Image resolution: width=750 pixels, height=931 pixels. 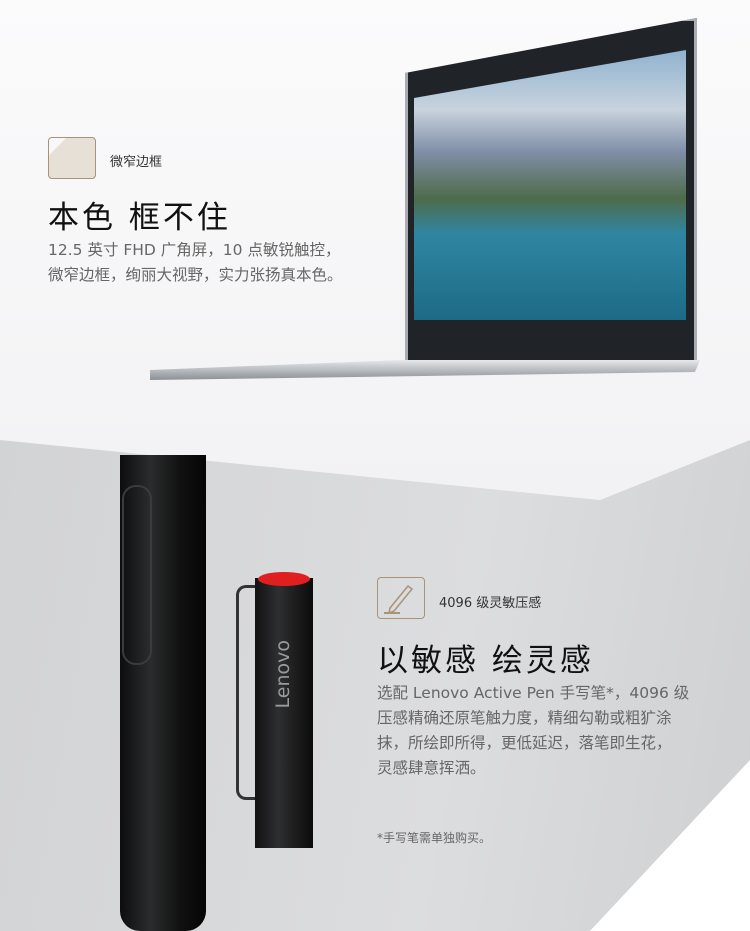 I want to click on feature-label: 微窄边框, so click(x=136, y=162).